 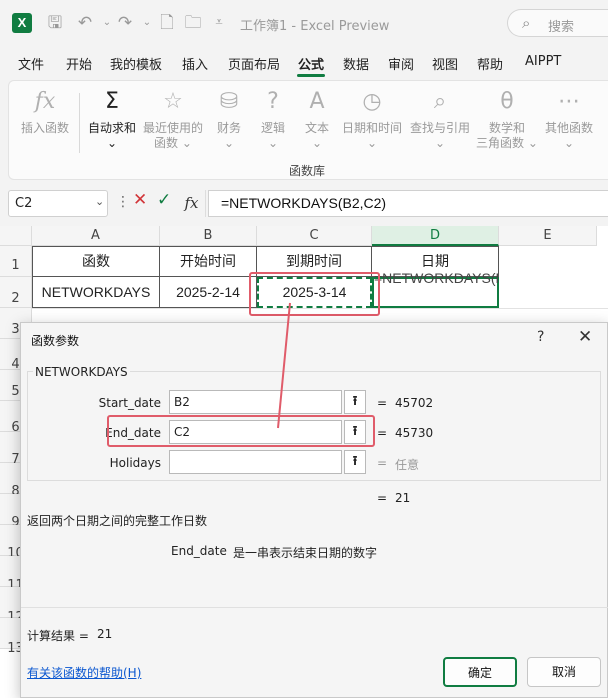 What do you see at coordinates (273, 101) in the screenshot?
I see `question-icon: ?` at bounding box center [273, 101].